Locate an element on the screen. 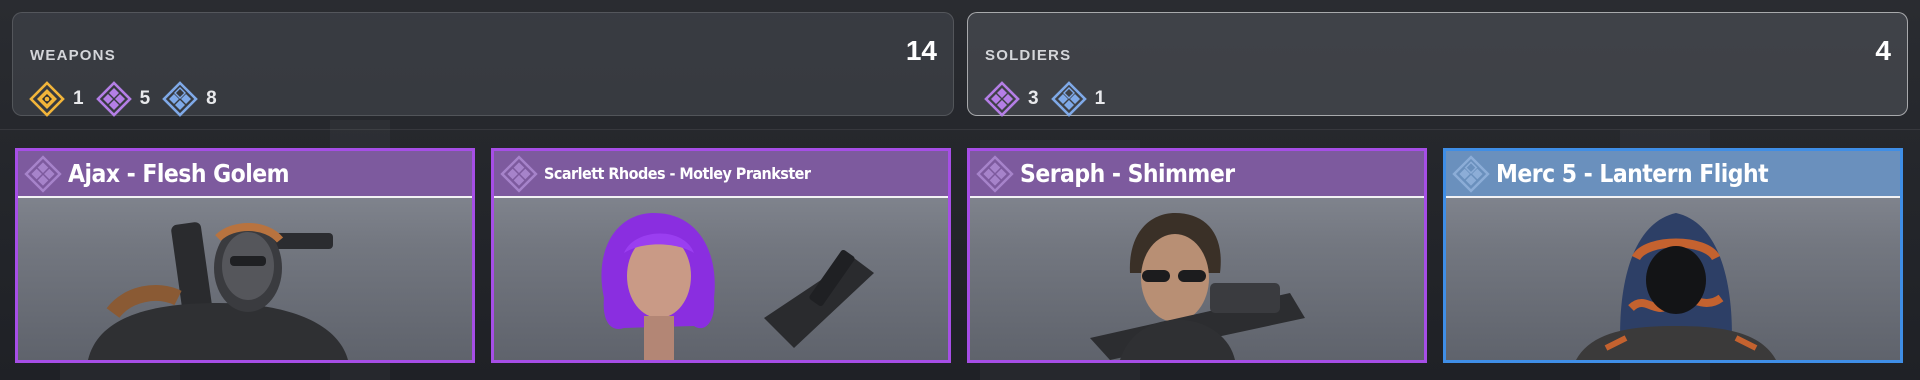  weapons-rare-rarity: 8 is located at coordinates (189, 99).